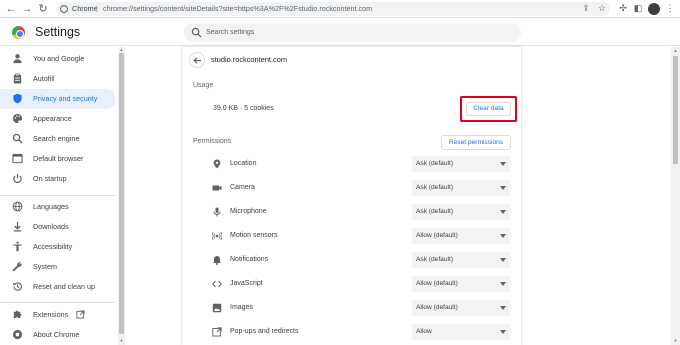 This screenshot has width=680, height=345. Describe the element at coordinates (17, 59) in the screenshot. I see `person-icon` at that location.